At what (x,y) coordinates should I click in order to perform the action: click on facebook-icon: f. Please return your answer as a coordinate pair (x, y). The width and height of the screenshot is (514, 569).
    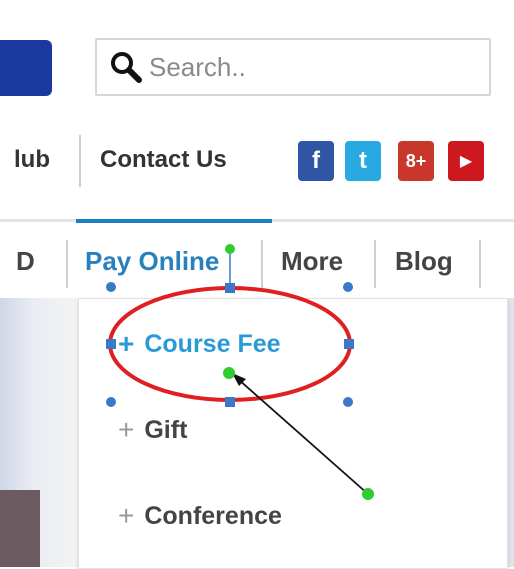
    Looking at the image, I should click on (316, 161).